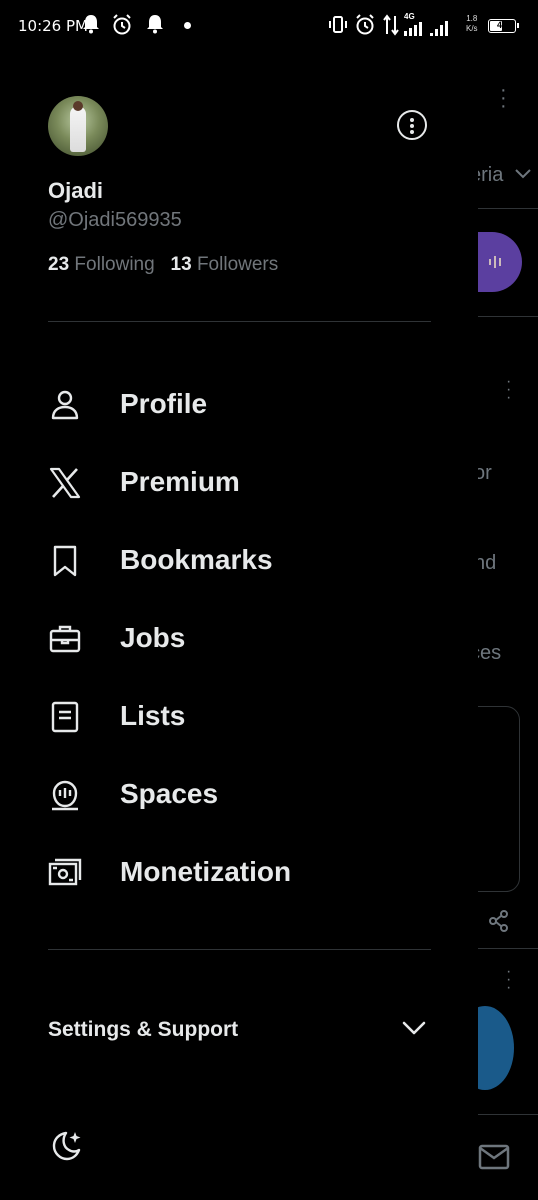 This screenshot has width=538, height=1200. Describe the element at coordinates (53, 26) in the screenshot. I see `status-time: 10:26 PM` at that location.